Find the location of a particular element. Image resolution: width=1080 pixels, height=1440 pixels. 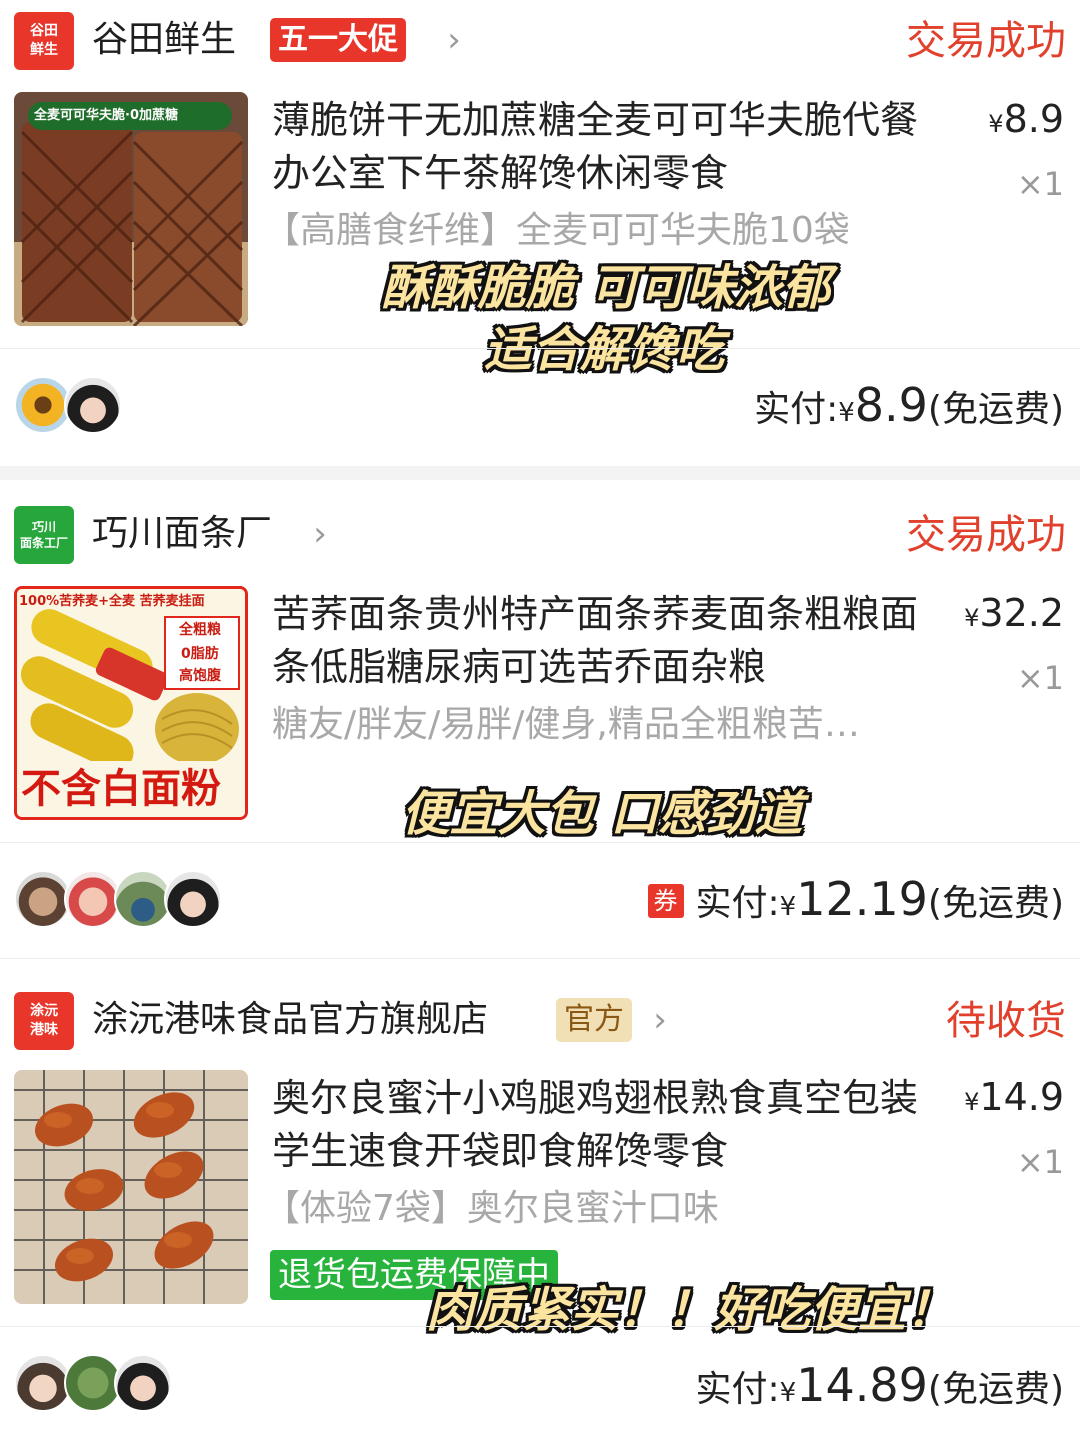

shop-header: 谷田 鲜生 谷田鲜生 五一大促 › 交易成功 is located at coordinates (540, 40).